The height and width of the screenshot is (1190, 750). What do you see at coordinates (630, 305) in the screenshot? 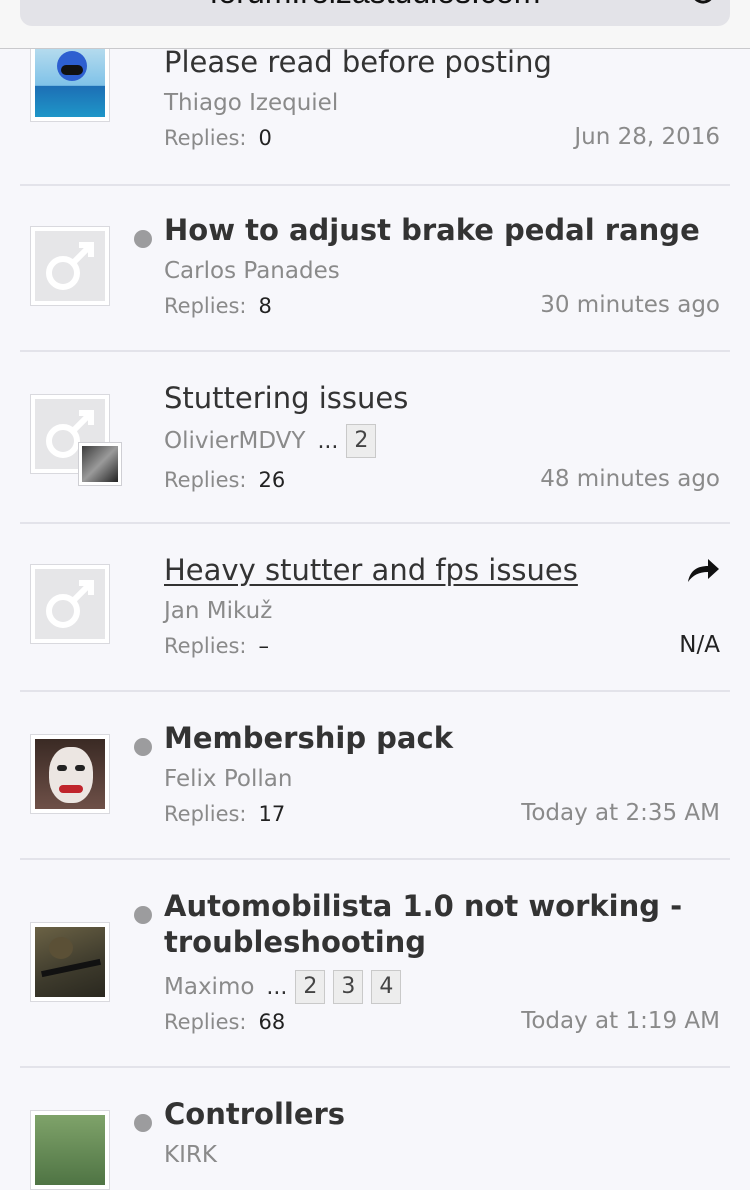
I see `last-post-date: 30 minutes ago` at bounding box center [630, 305].